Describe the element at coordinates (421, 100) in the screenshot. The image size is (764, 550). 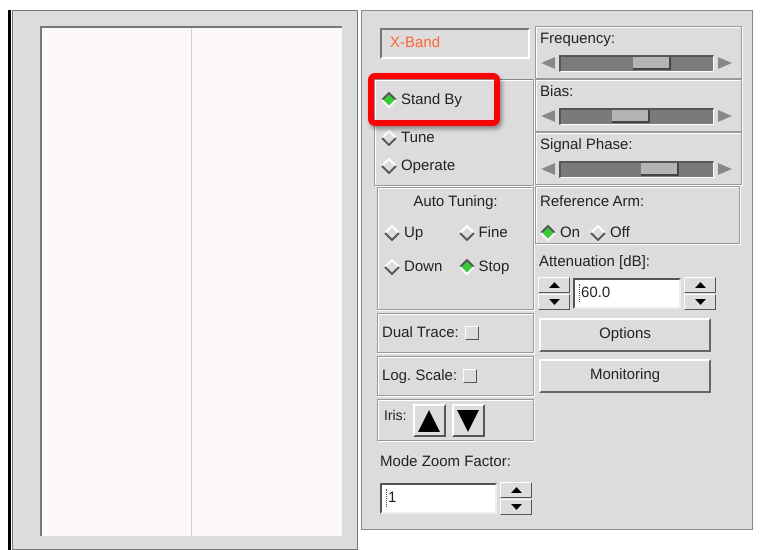
I see `radio-button: Stand By` at that location.